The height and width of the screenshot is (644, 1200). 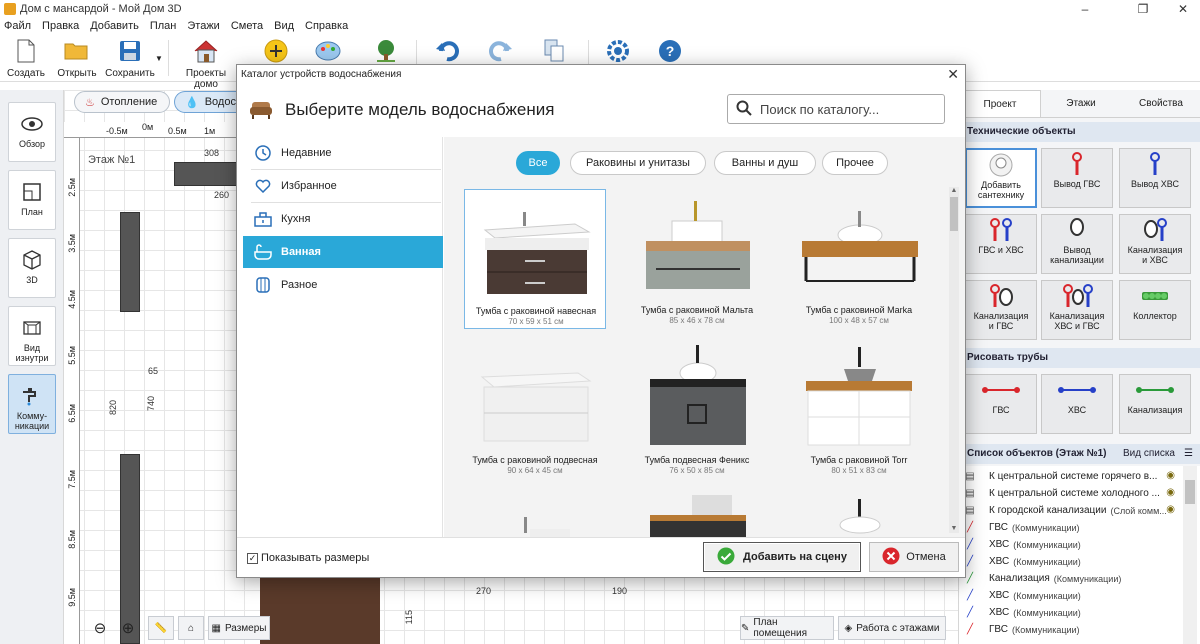 What do you see at coordinates (1155, 244) in the screenshot?
I see `sewer-cold-tile: Канализация и ХВС` at bounding box center [1155, 244].